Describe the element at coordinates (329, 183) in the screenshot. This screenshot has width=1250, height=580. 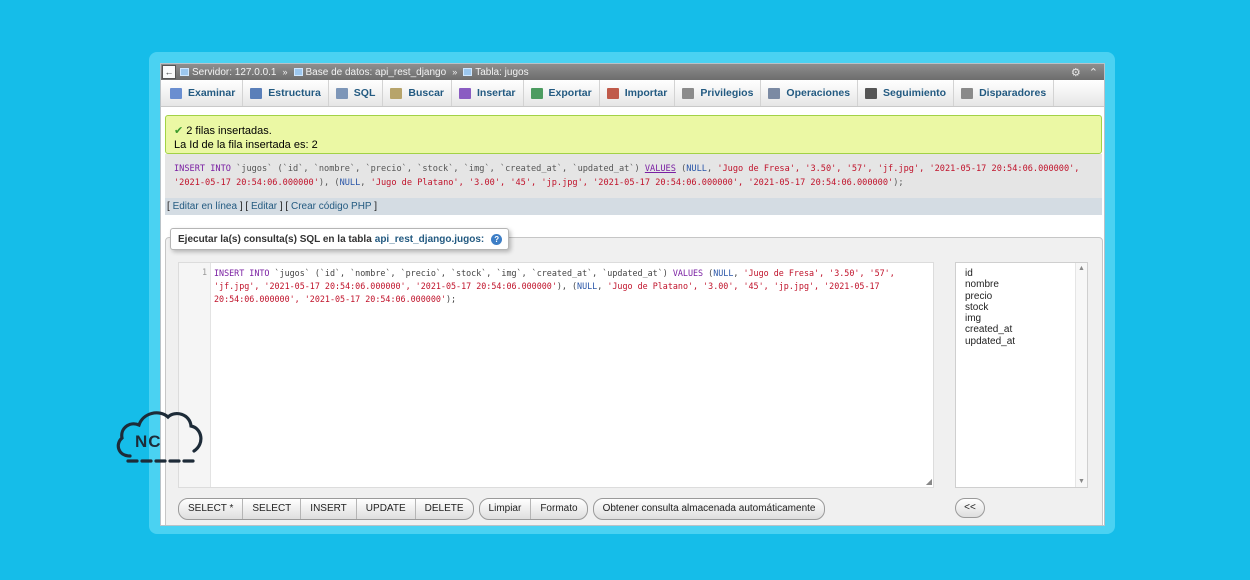
I see `sql-text: ), (` at that location.